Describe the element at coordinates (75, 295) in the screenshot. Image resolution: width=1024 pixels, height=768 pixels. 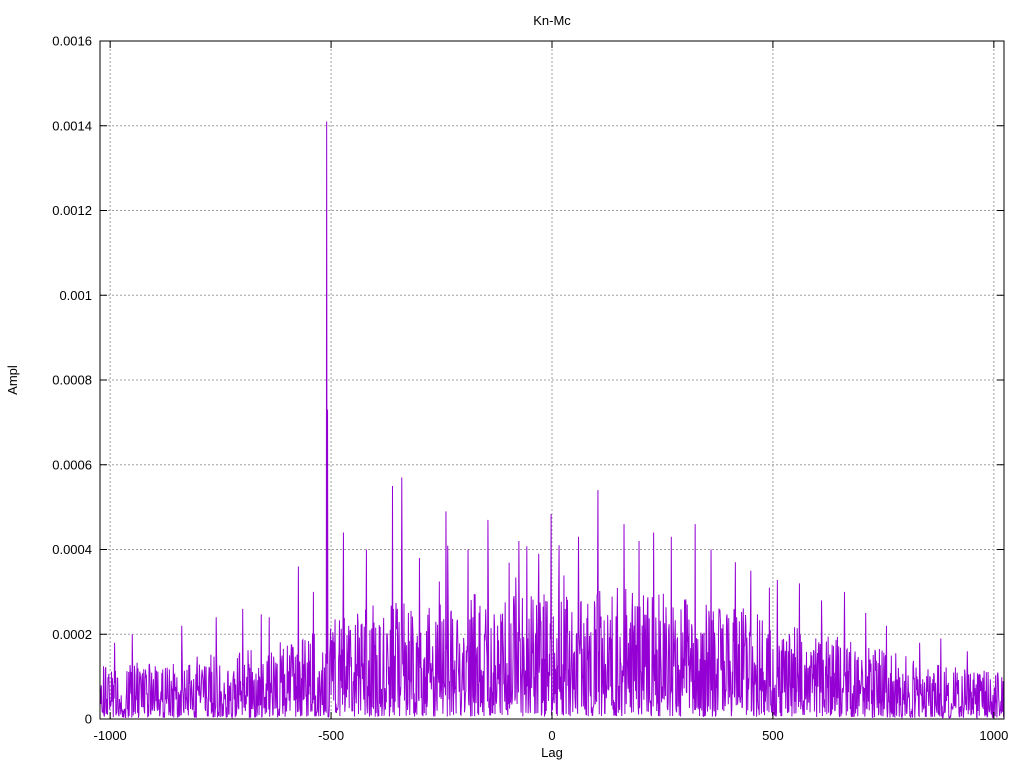
I see `y-tick-label: 0.001` at that location.